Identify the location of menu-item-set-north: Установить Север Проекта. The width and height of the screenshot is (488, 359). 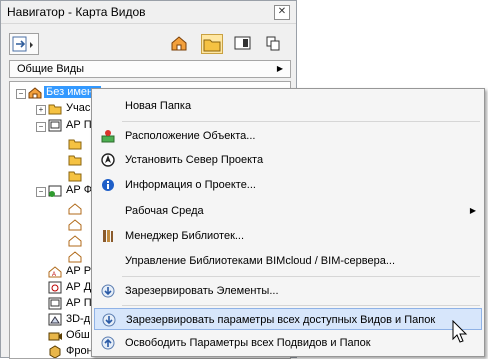
(288, 160).